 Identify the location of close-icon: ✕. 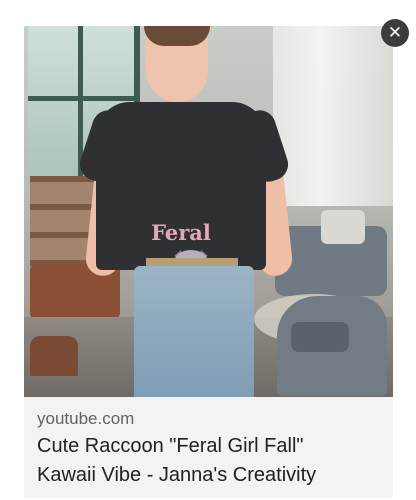
(395, 32).